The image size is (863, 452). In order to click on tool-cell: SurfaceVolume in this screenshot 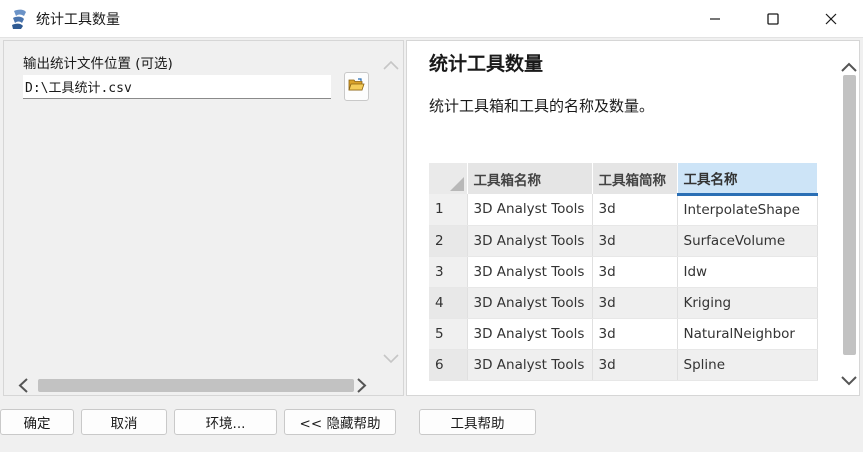, I will do `click(747, 241)`.